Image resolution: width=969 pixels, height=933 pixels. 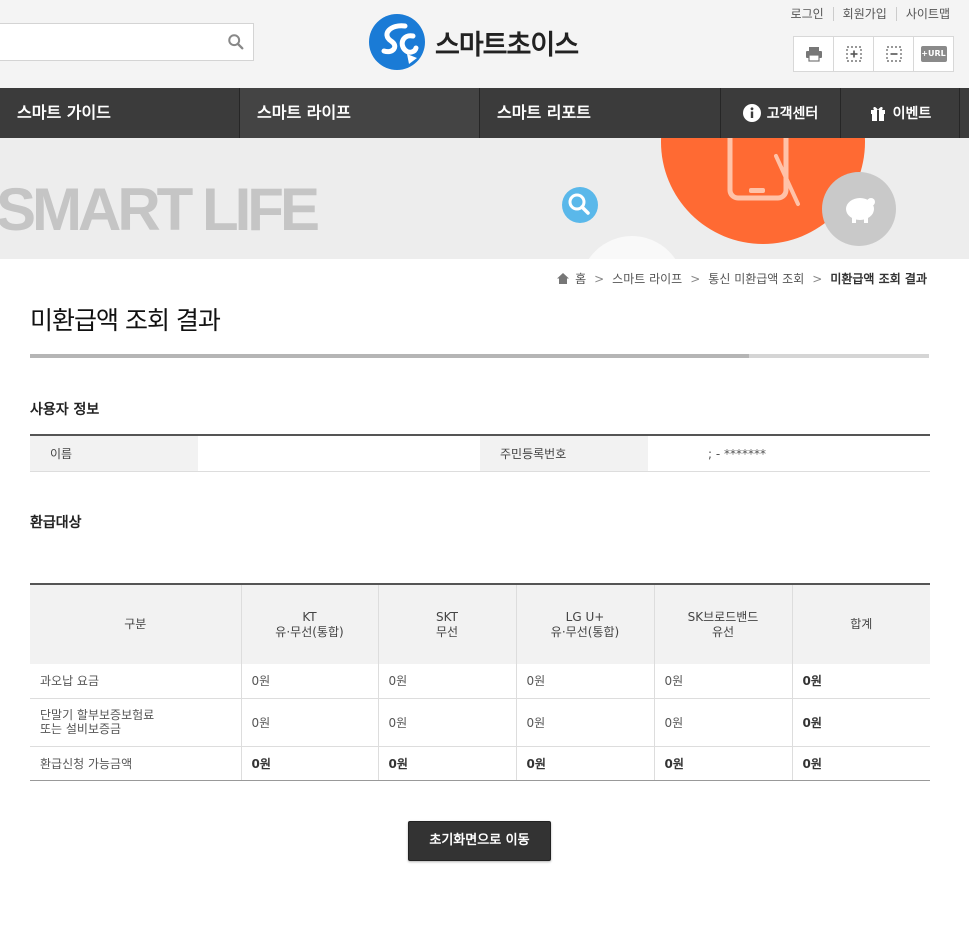 I want to click on row-label: 환급신청 가능금액, so click(x=135, y=763).